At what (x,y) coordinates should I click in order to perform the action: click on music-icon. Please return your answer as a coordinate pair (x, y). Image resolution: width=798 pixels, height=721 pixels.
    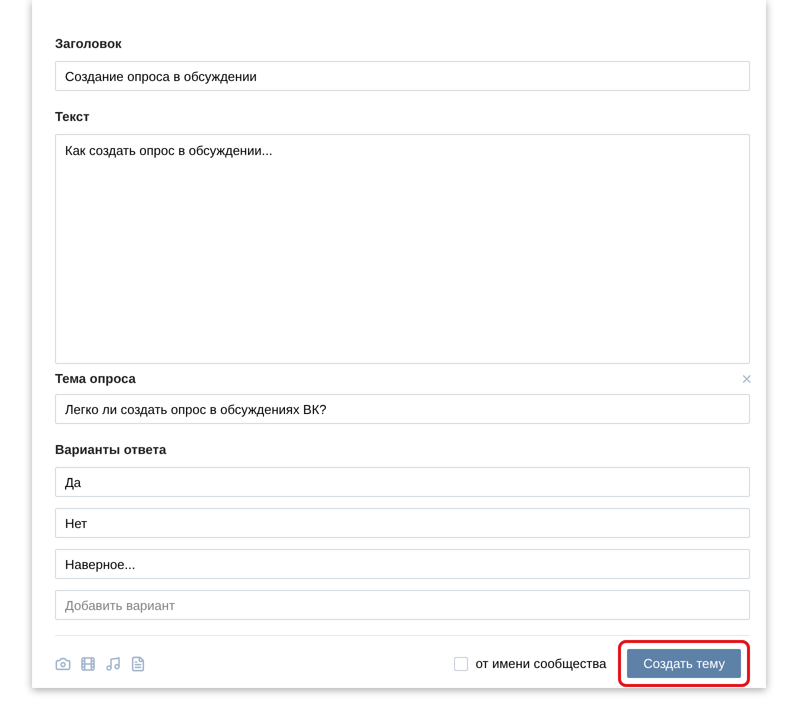
    Looking at the image, I should click on (113, 664).